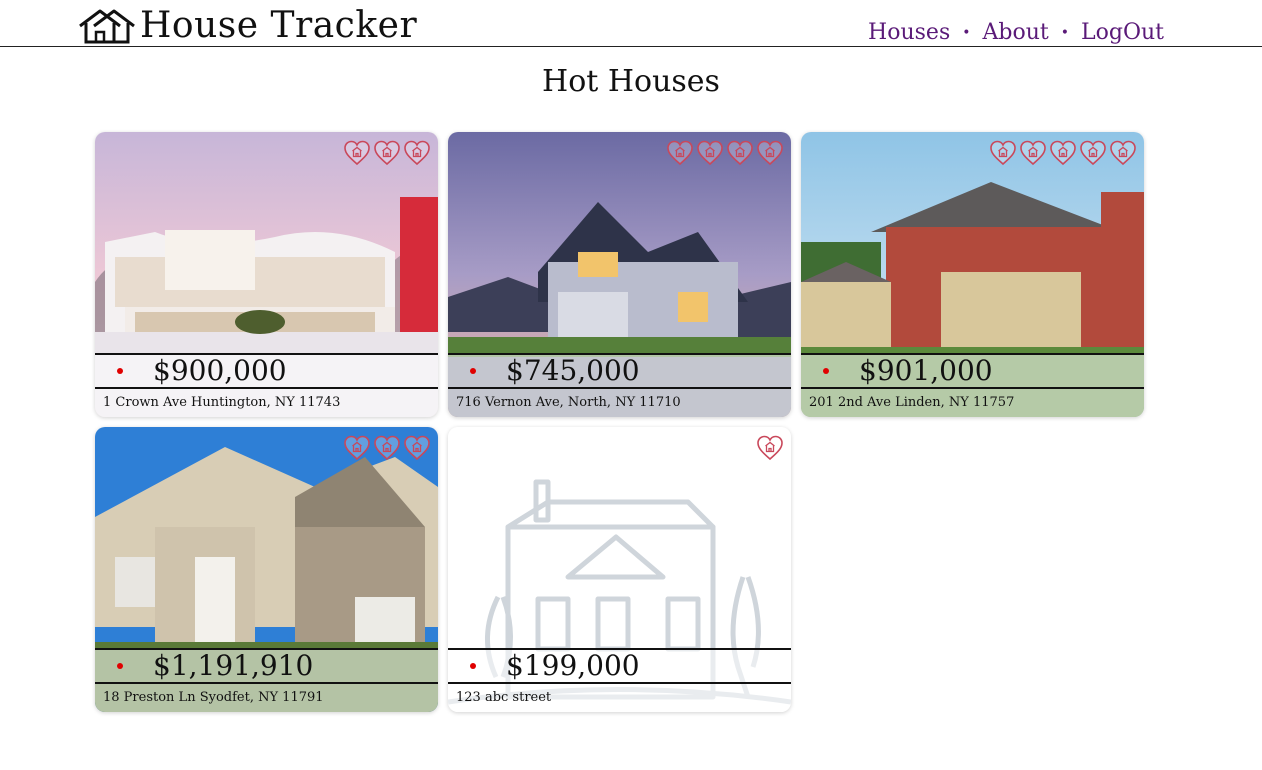 This screenshot has width=1262, height=770. Describe the element at coordinates (107, 26) in the screenshot. I see `house-outline-icon` at that location.